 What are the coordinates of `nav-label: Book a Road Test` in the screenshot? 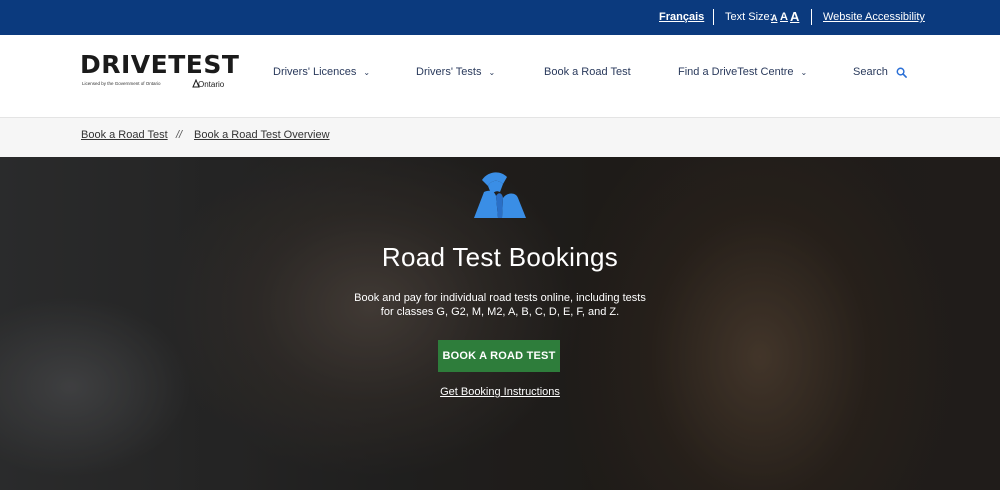 It's located at (587, 72).